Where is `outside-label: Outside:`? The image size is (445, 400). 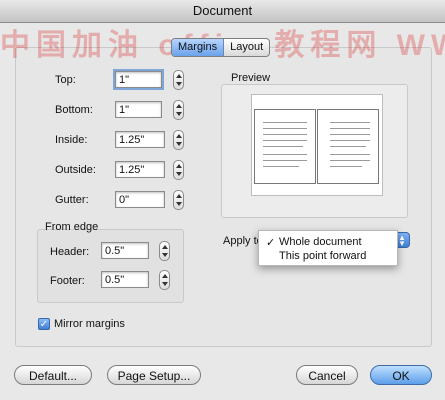
outside-label: Outside: is located at coordinates (75, 170).